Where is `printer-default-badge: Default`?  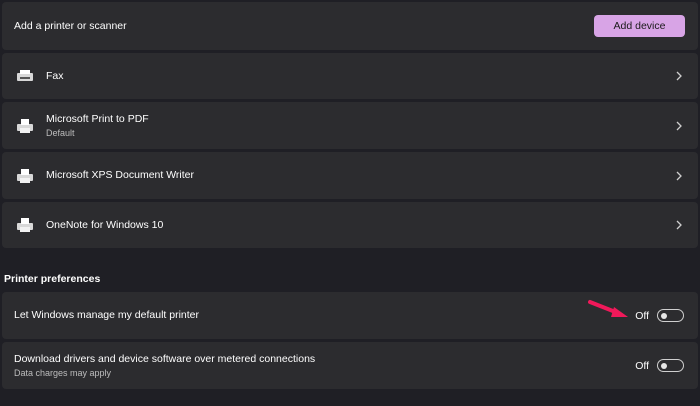 printer-default-badge: Default is located at coordinates (60, 132).